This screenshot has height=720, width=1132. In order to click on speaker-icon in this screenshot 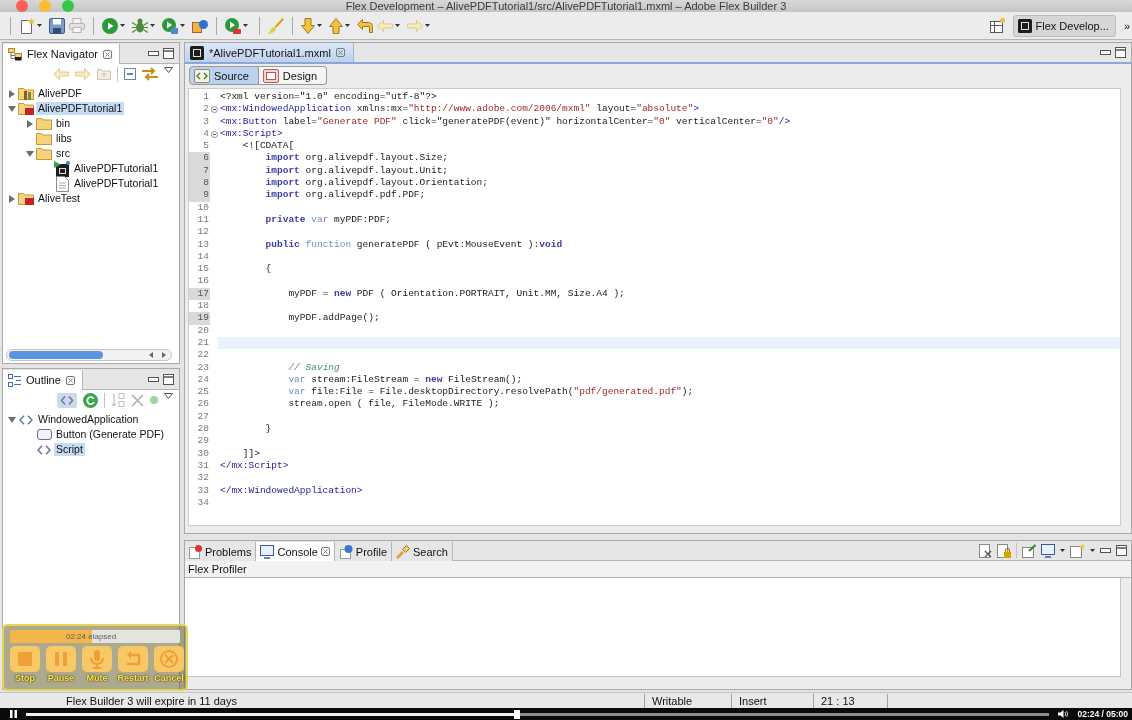, I will do `click(1063, 714)`.